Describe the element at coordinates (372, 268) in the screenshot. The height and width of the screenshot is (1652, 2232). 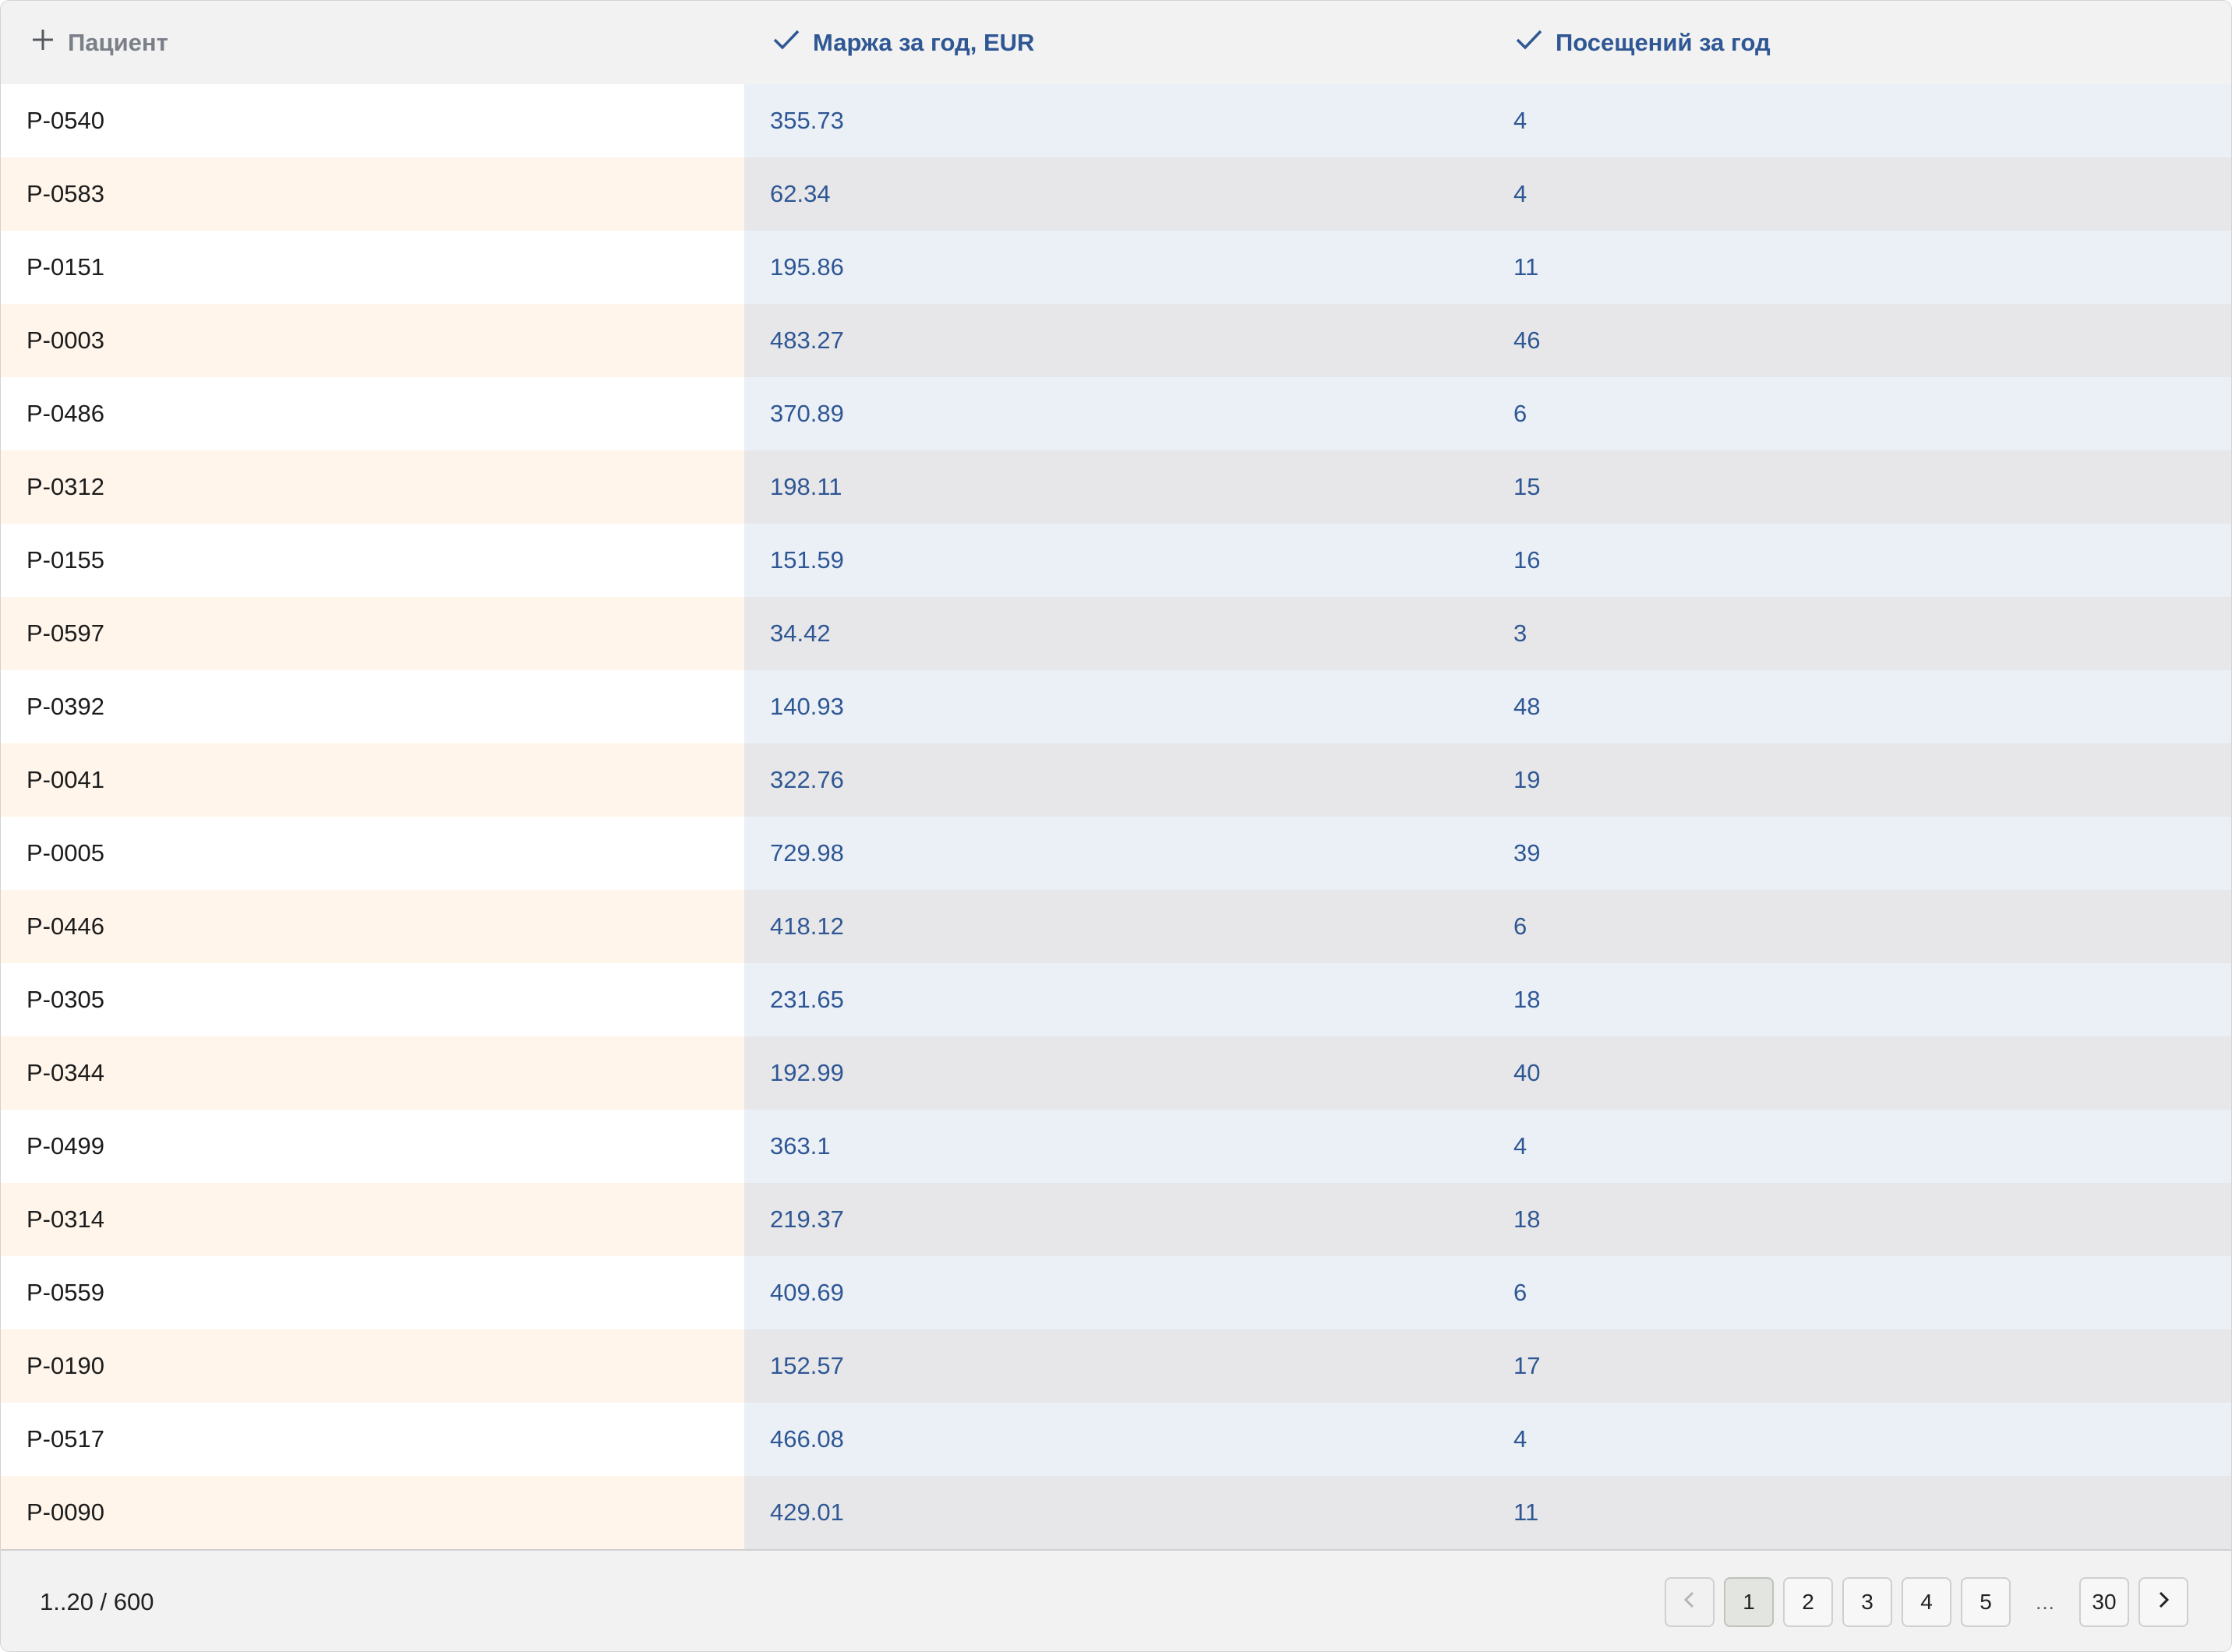
I see `patient-cell: P-0151` at that location.